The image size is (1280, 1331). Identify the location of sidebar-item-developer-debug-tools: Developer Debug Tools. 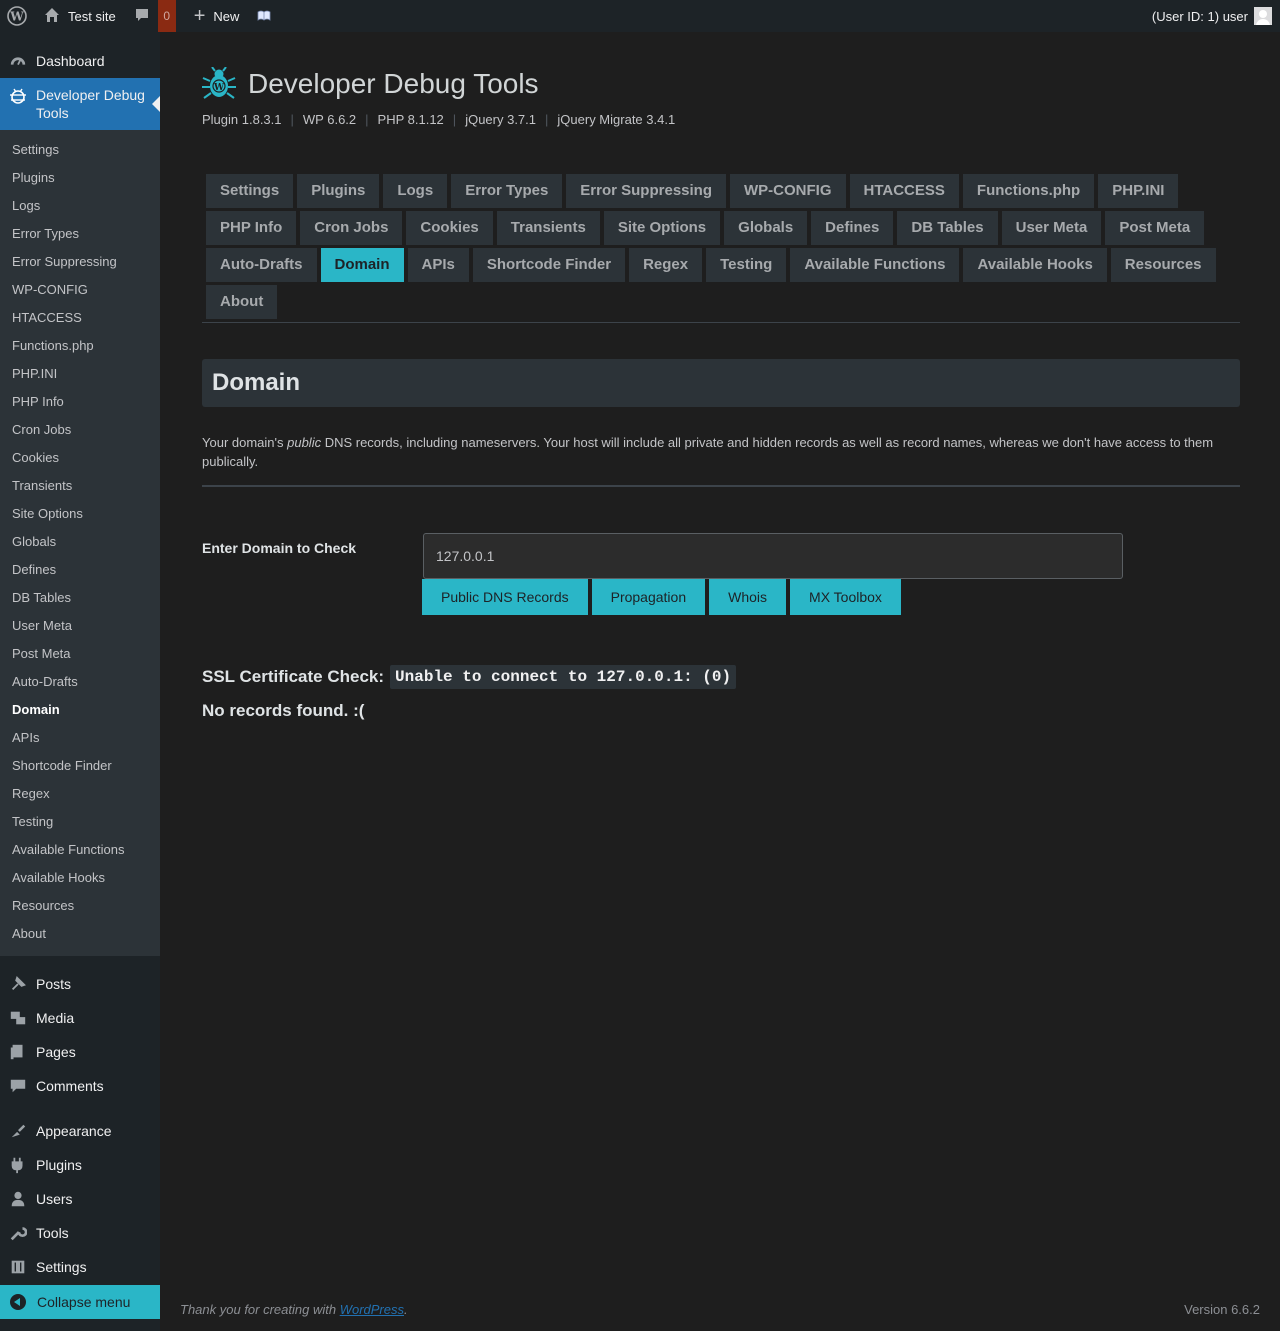
(80, 104).